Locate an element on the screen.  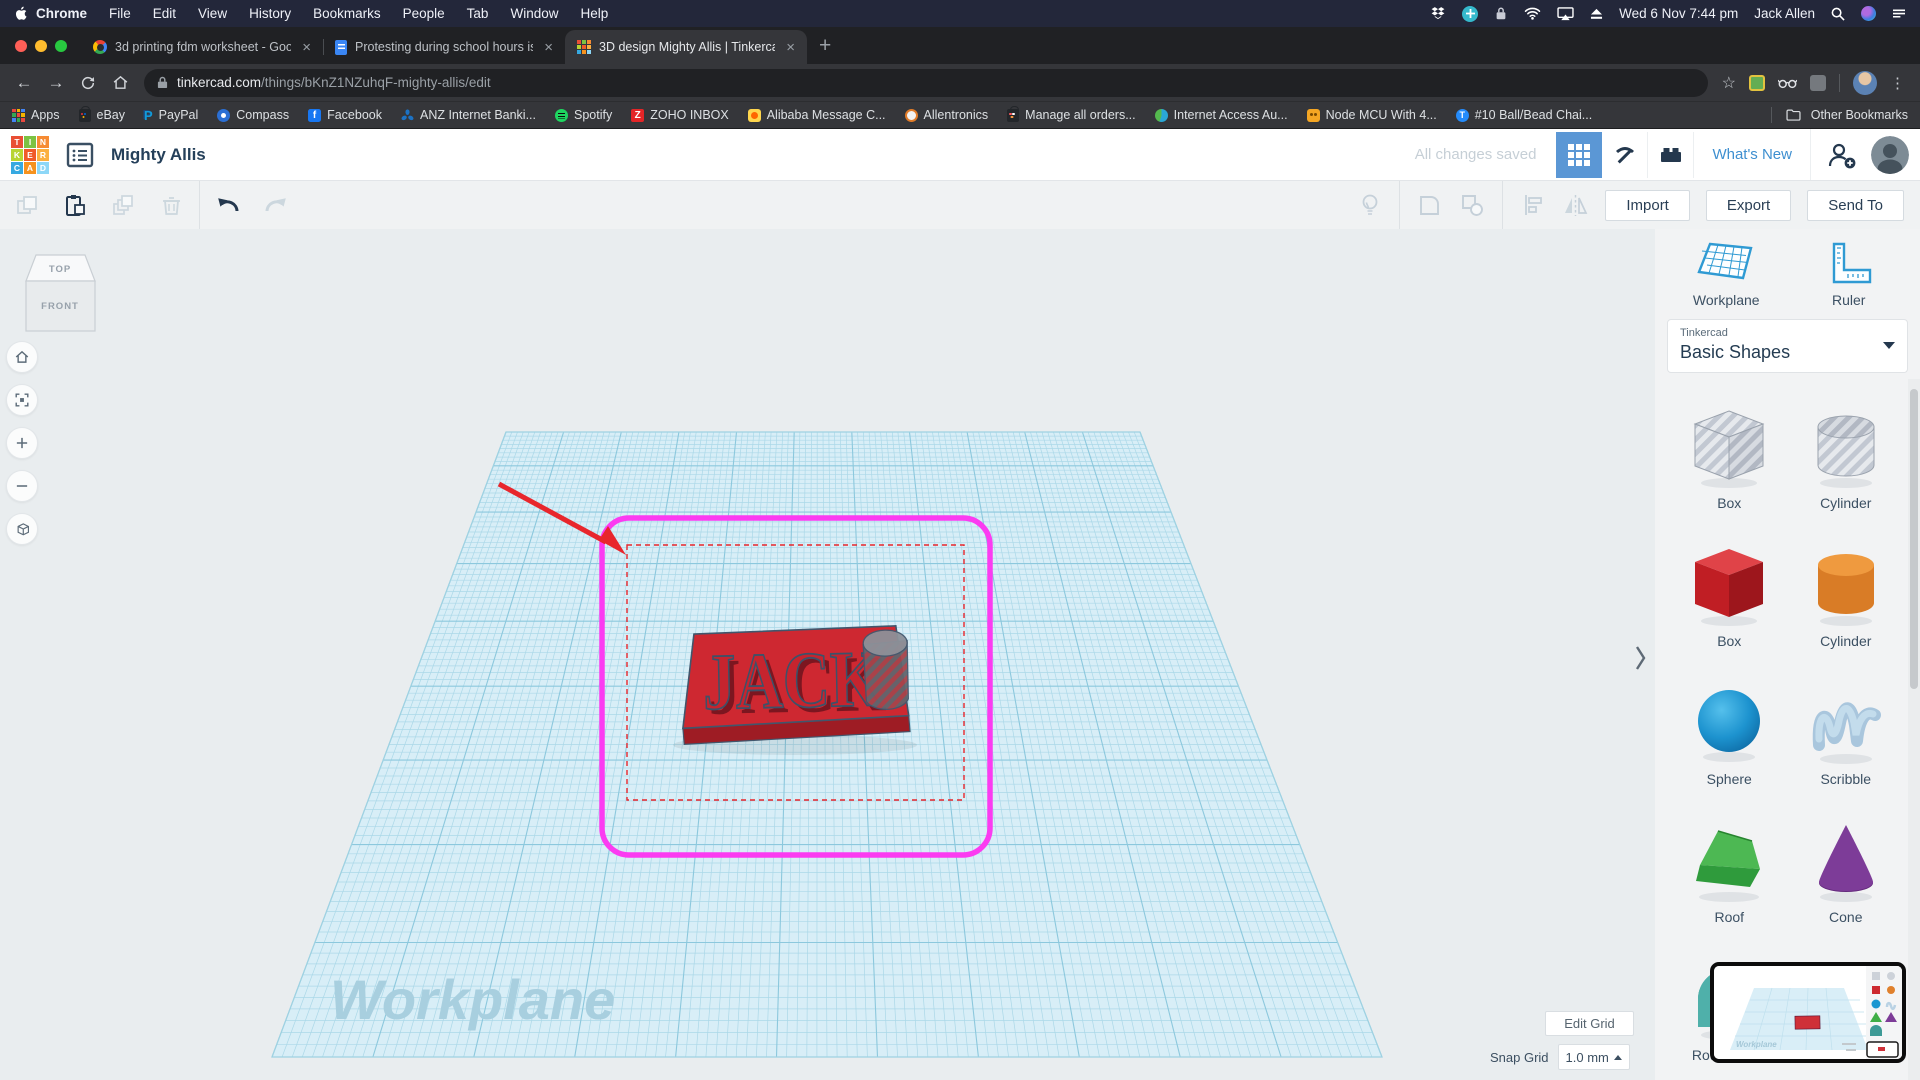
eject-icon is located at coordinates (1596, 14).